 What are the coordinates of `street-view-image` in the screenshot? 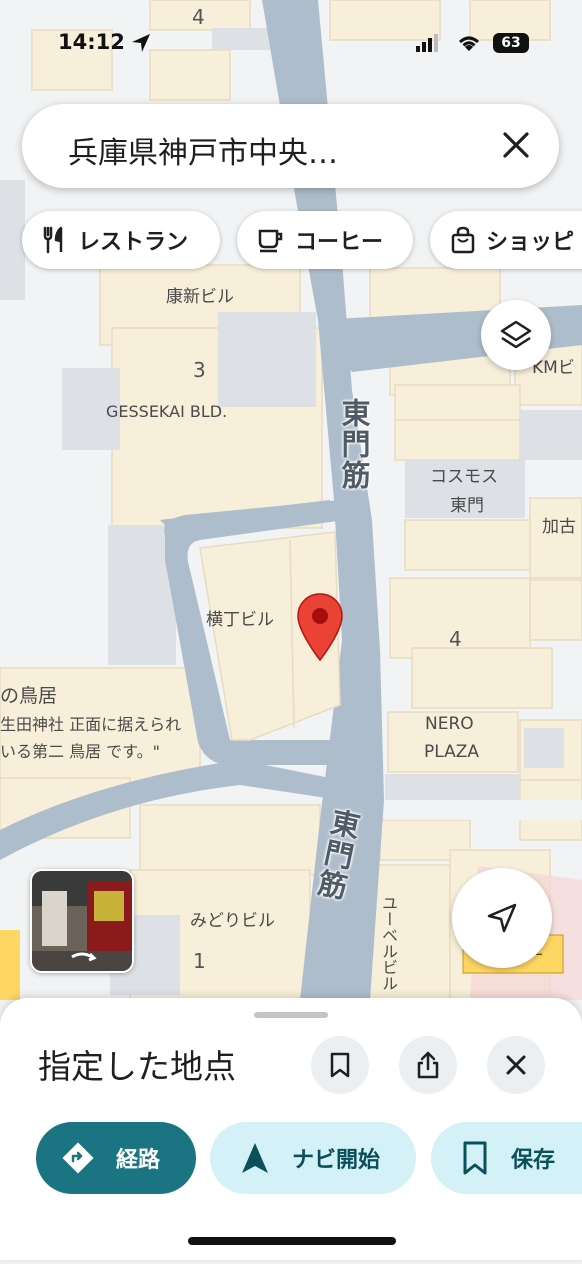 It's located at (82, 921).